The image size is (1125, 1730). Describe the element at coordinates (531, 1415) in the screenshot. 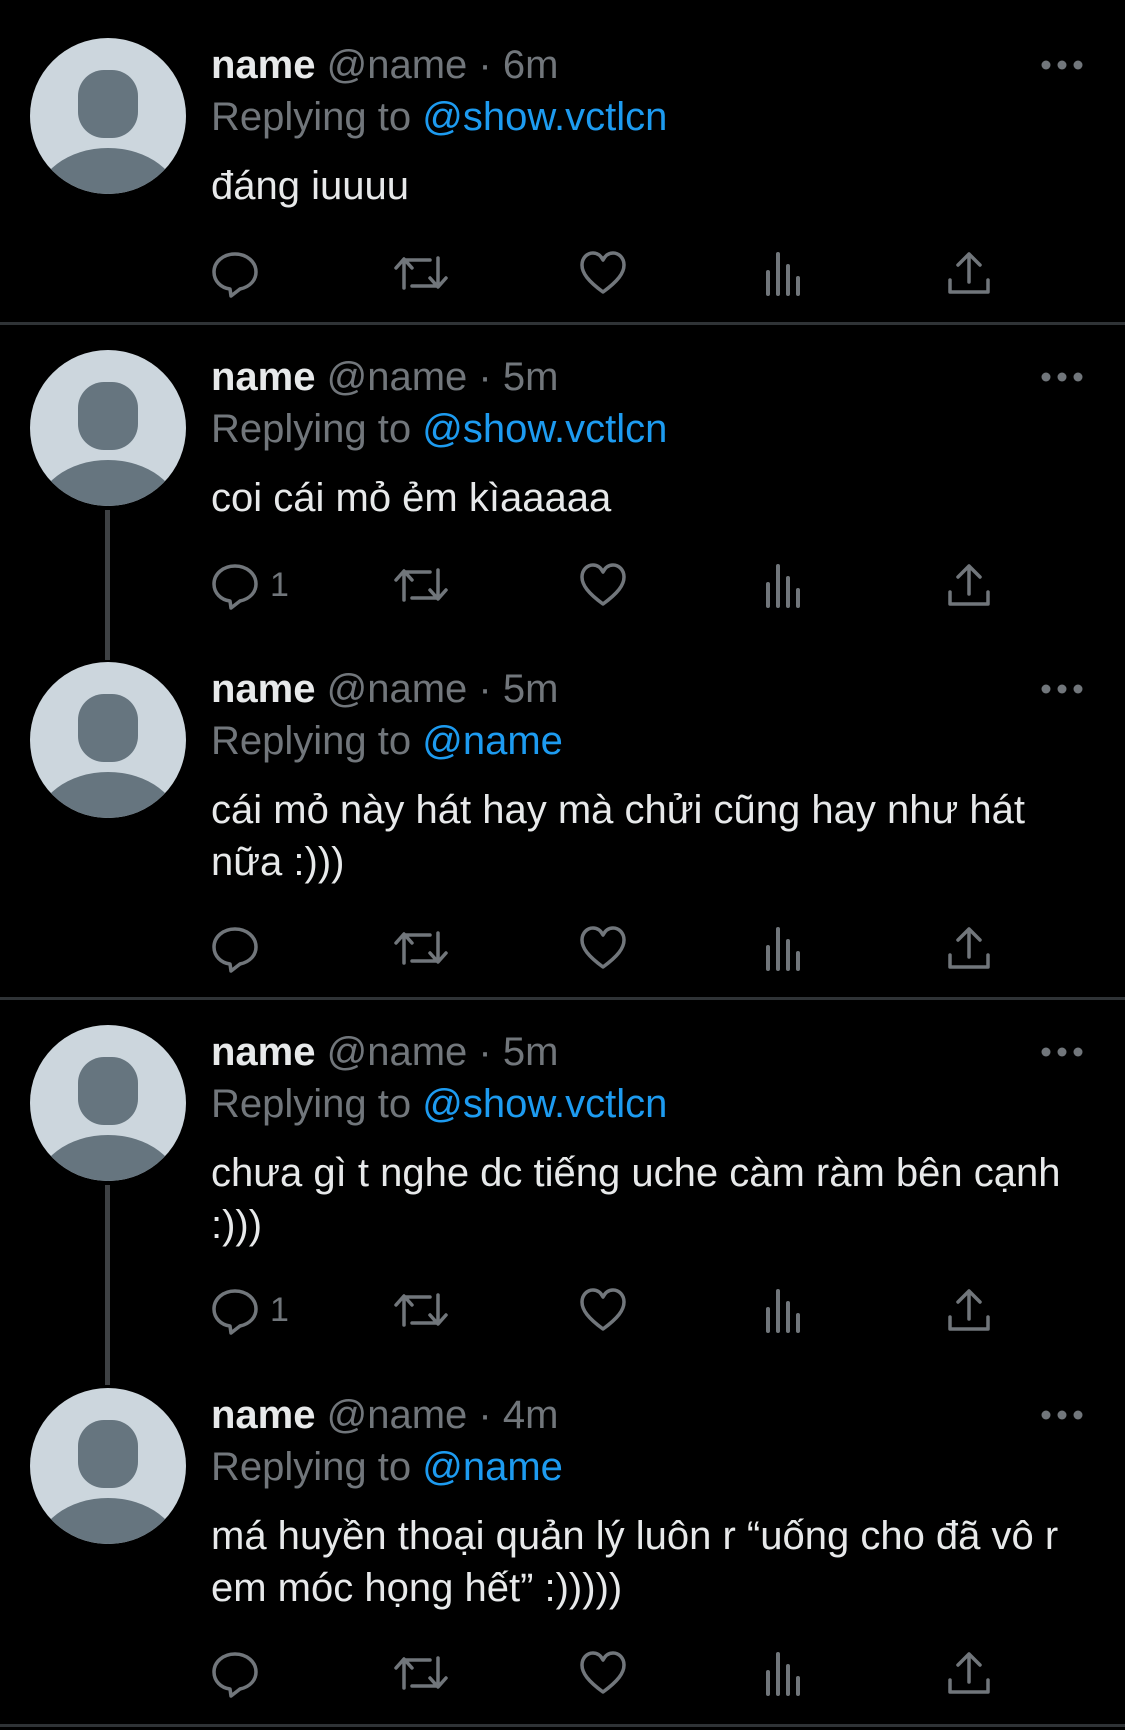

I see `timestamp: 4m` at that location.